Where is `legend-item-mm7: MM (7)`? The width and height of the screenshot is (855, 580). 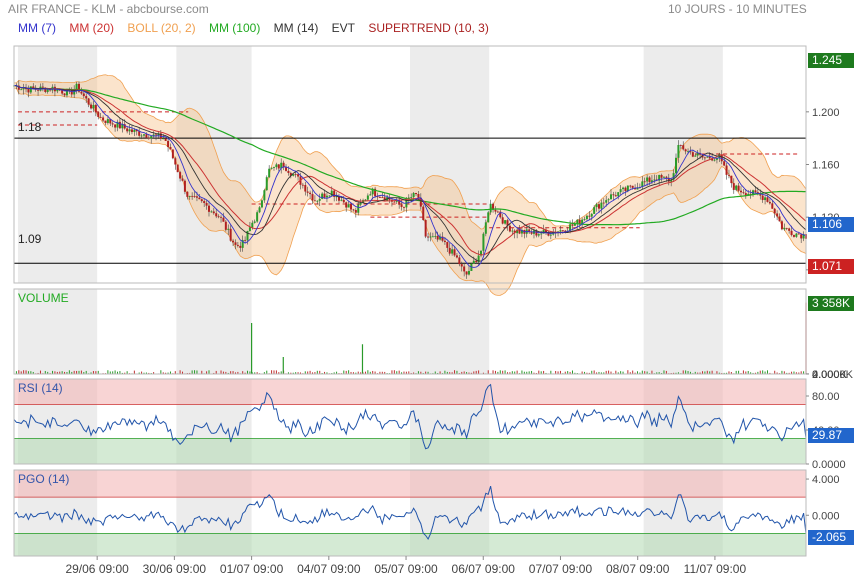 legend-item-mm7: MM (7) is located at coordinates (37, 28).